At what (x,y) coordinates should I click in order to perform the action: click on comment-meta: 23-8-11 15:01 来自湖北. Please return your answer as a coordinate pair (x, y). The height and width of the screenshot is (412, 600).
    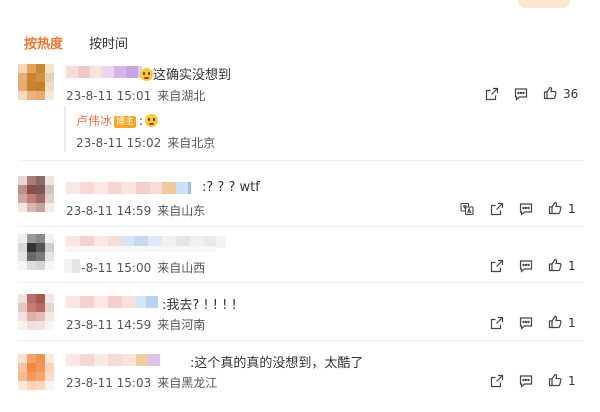
    Looking at the image, I should click on (135, 95).